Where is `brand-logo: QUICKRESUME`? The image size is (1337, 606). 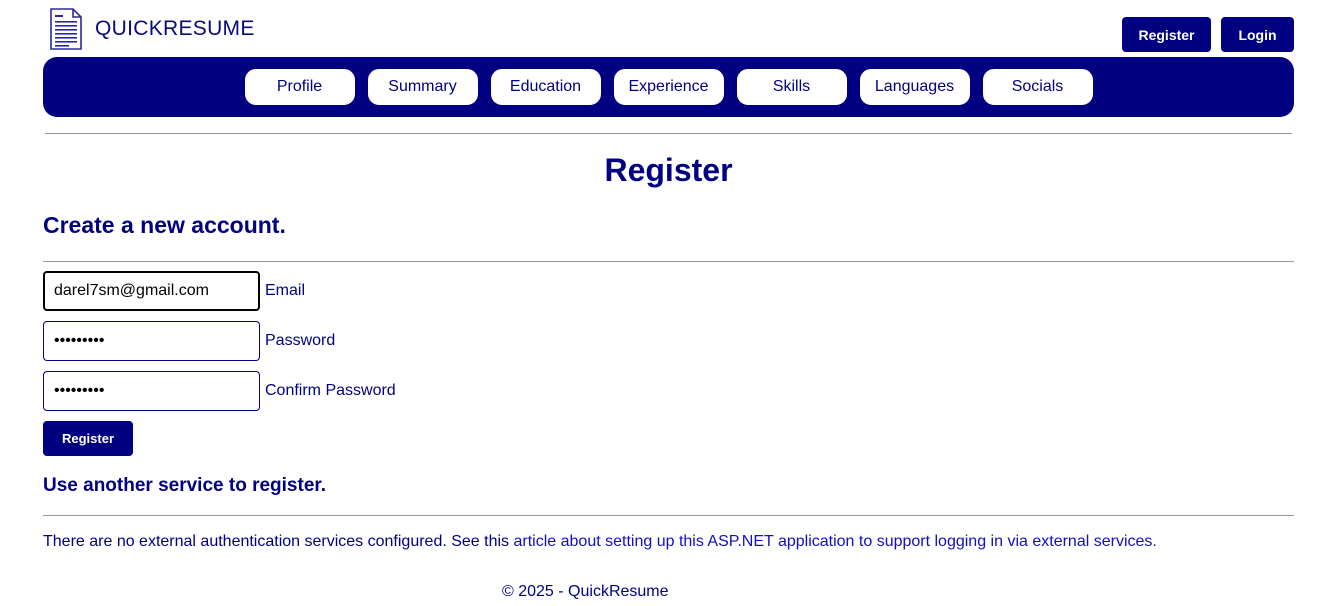
brand-logo: QUICKRESUME is located at coordinates (152, 29).